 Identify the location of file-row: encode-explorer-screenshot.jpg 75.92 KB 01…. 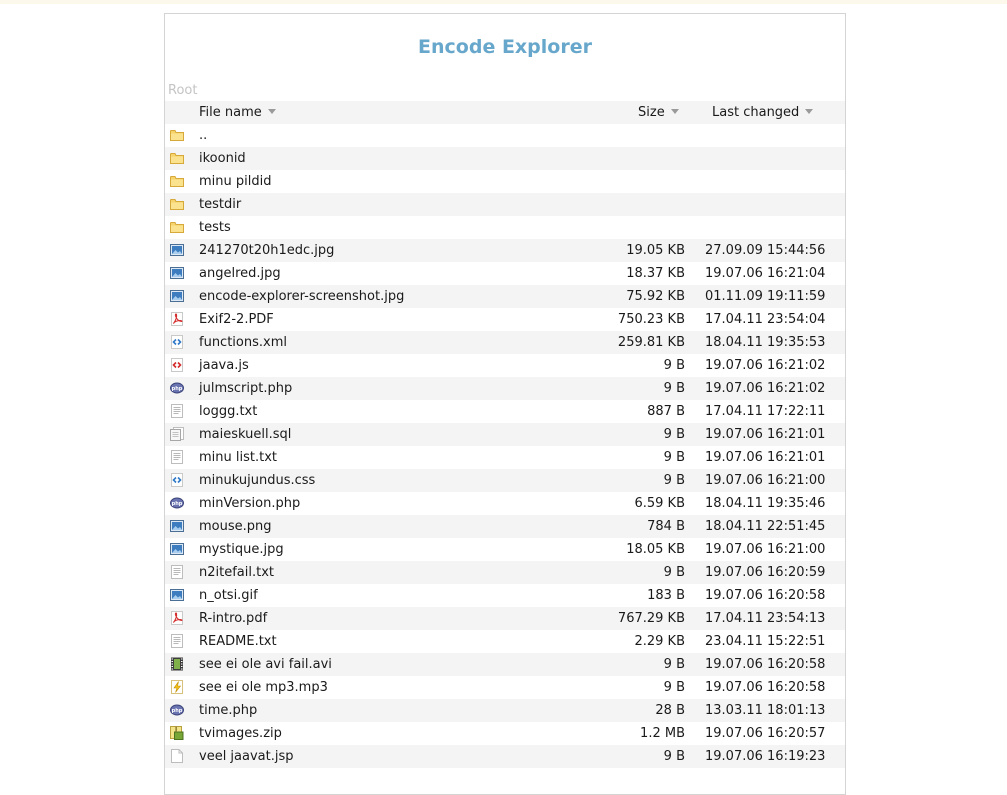
(505, 296).